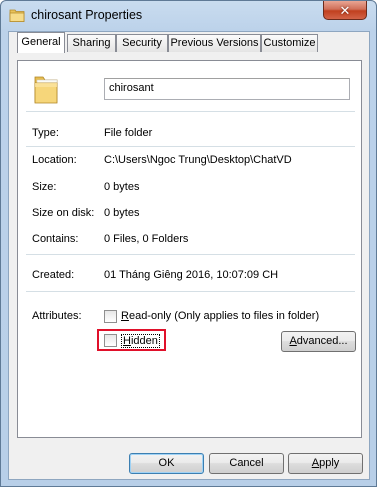 The width and height of the screenshot is (377, 487). What do you see at coordinates (87, 15) in the screenshot?
I see `window-title: chirosant Properties` at bounding box center [87, 15].